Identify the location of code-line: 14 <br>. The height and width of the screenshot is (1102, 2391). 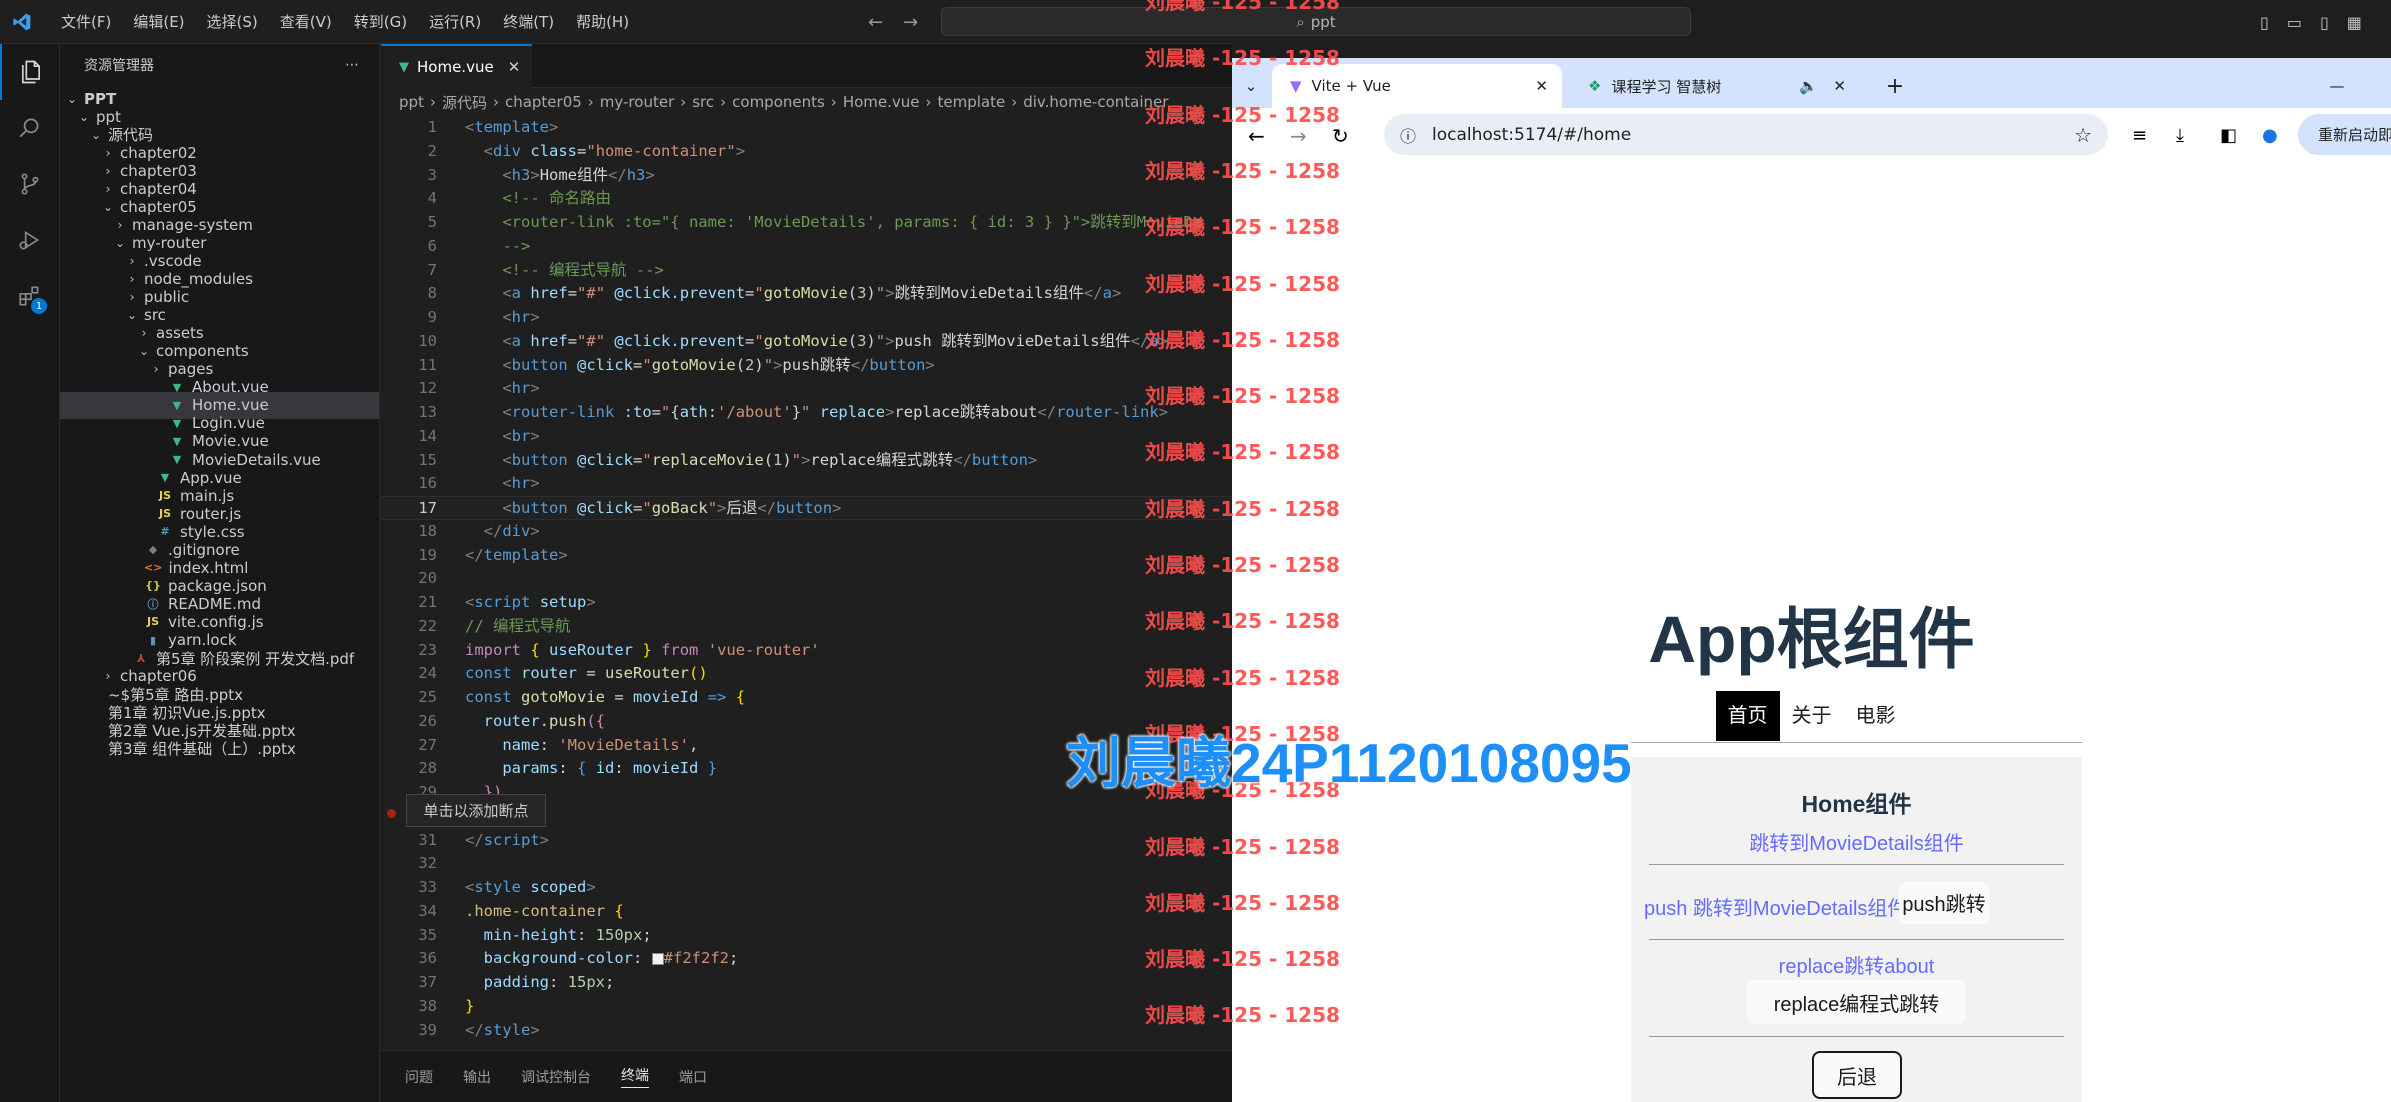
(806, 437).